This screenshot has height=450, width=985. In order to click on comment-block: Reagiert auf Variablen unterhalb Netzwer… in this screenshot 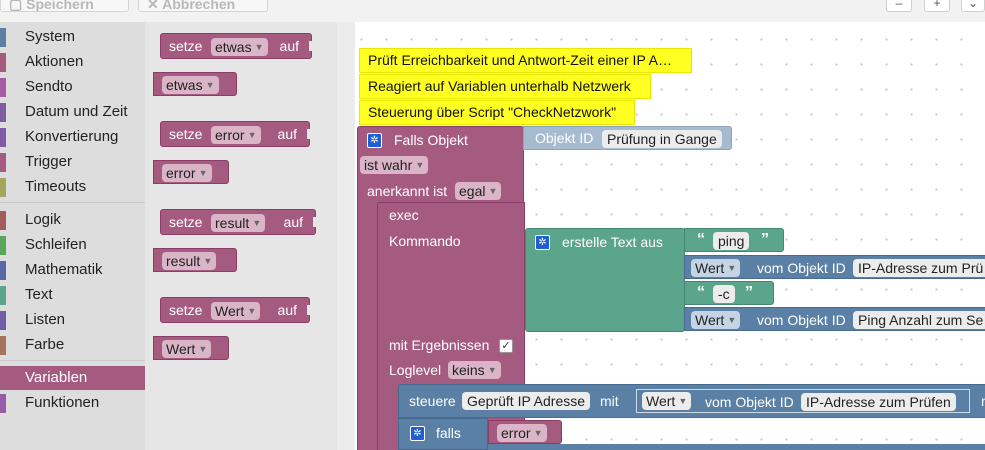, I will do `click(505, 86)`.